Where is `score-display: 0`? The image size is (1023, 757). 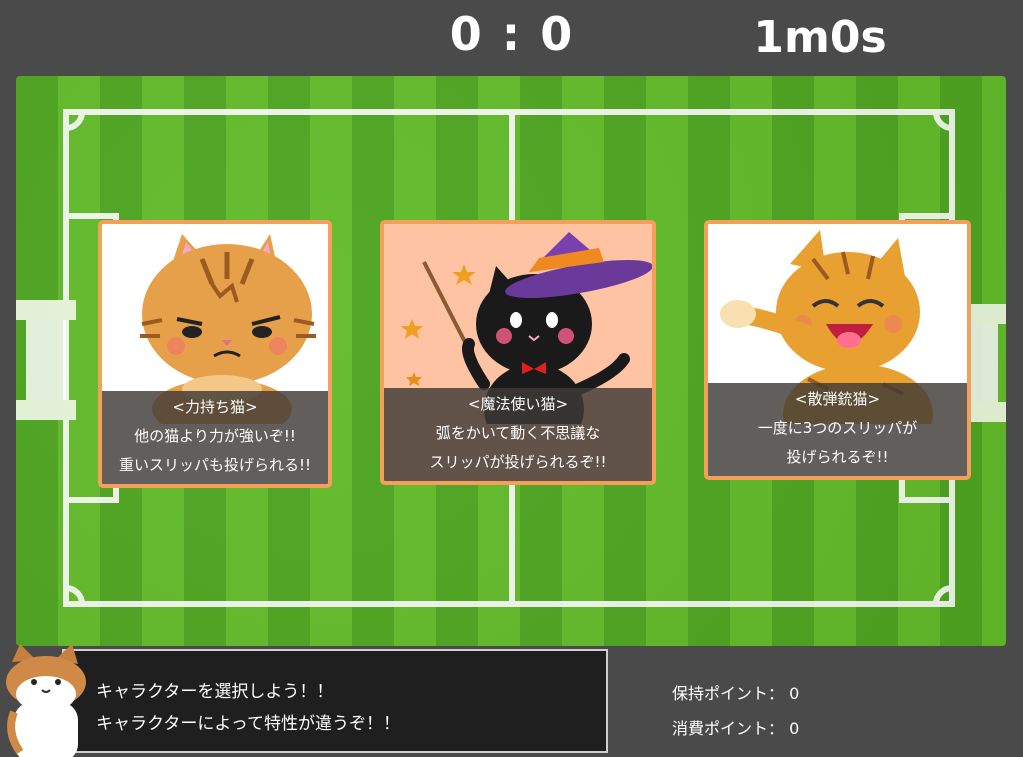
score-display: 0 is located at coordinates (512, 34).